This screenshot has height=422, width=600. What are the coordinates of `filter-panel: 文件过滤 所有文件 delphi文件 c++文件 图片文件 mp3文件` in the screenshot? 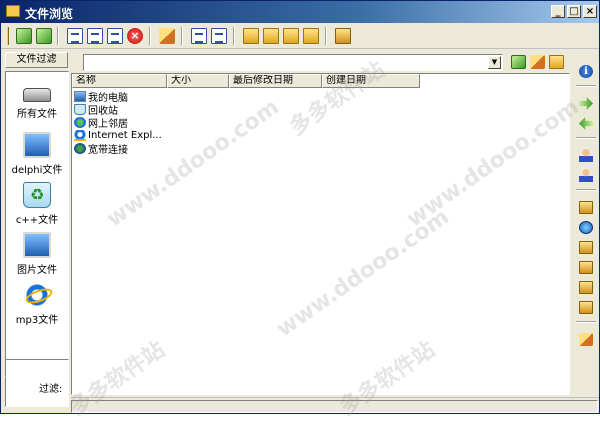 It's located at (37, 231).